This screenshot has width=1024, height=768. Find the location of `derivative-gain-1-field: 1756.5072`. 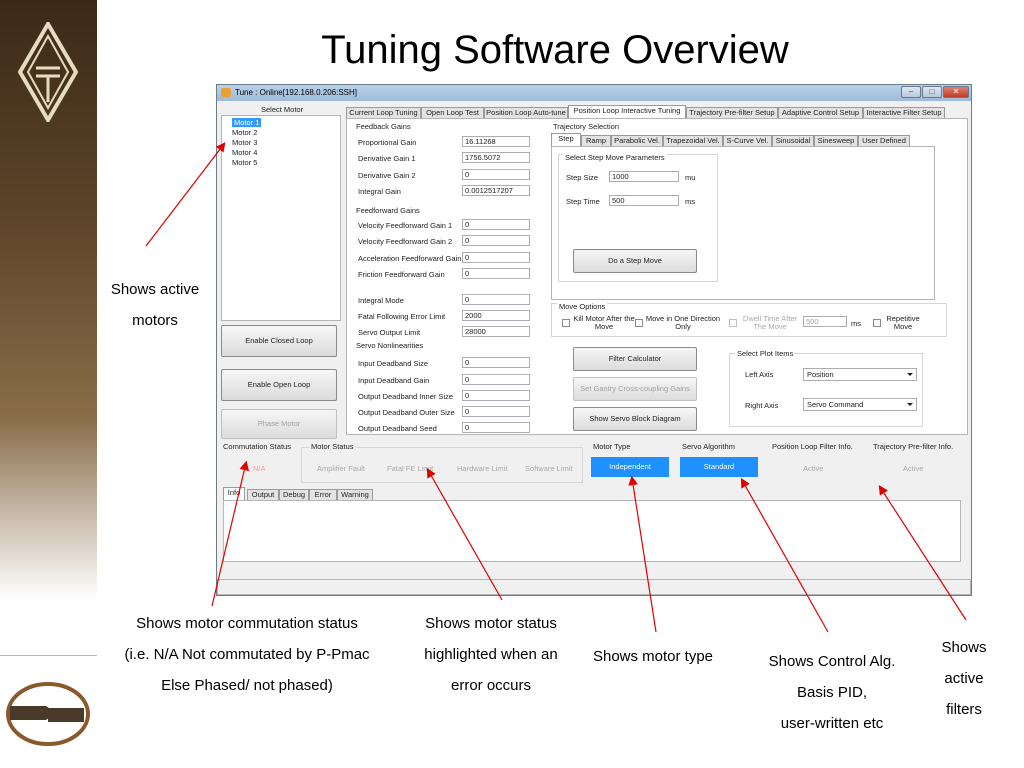

derivative-gain-1-field: 1756.5072 is located at coordinates (496, 157).